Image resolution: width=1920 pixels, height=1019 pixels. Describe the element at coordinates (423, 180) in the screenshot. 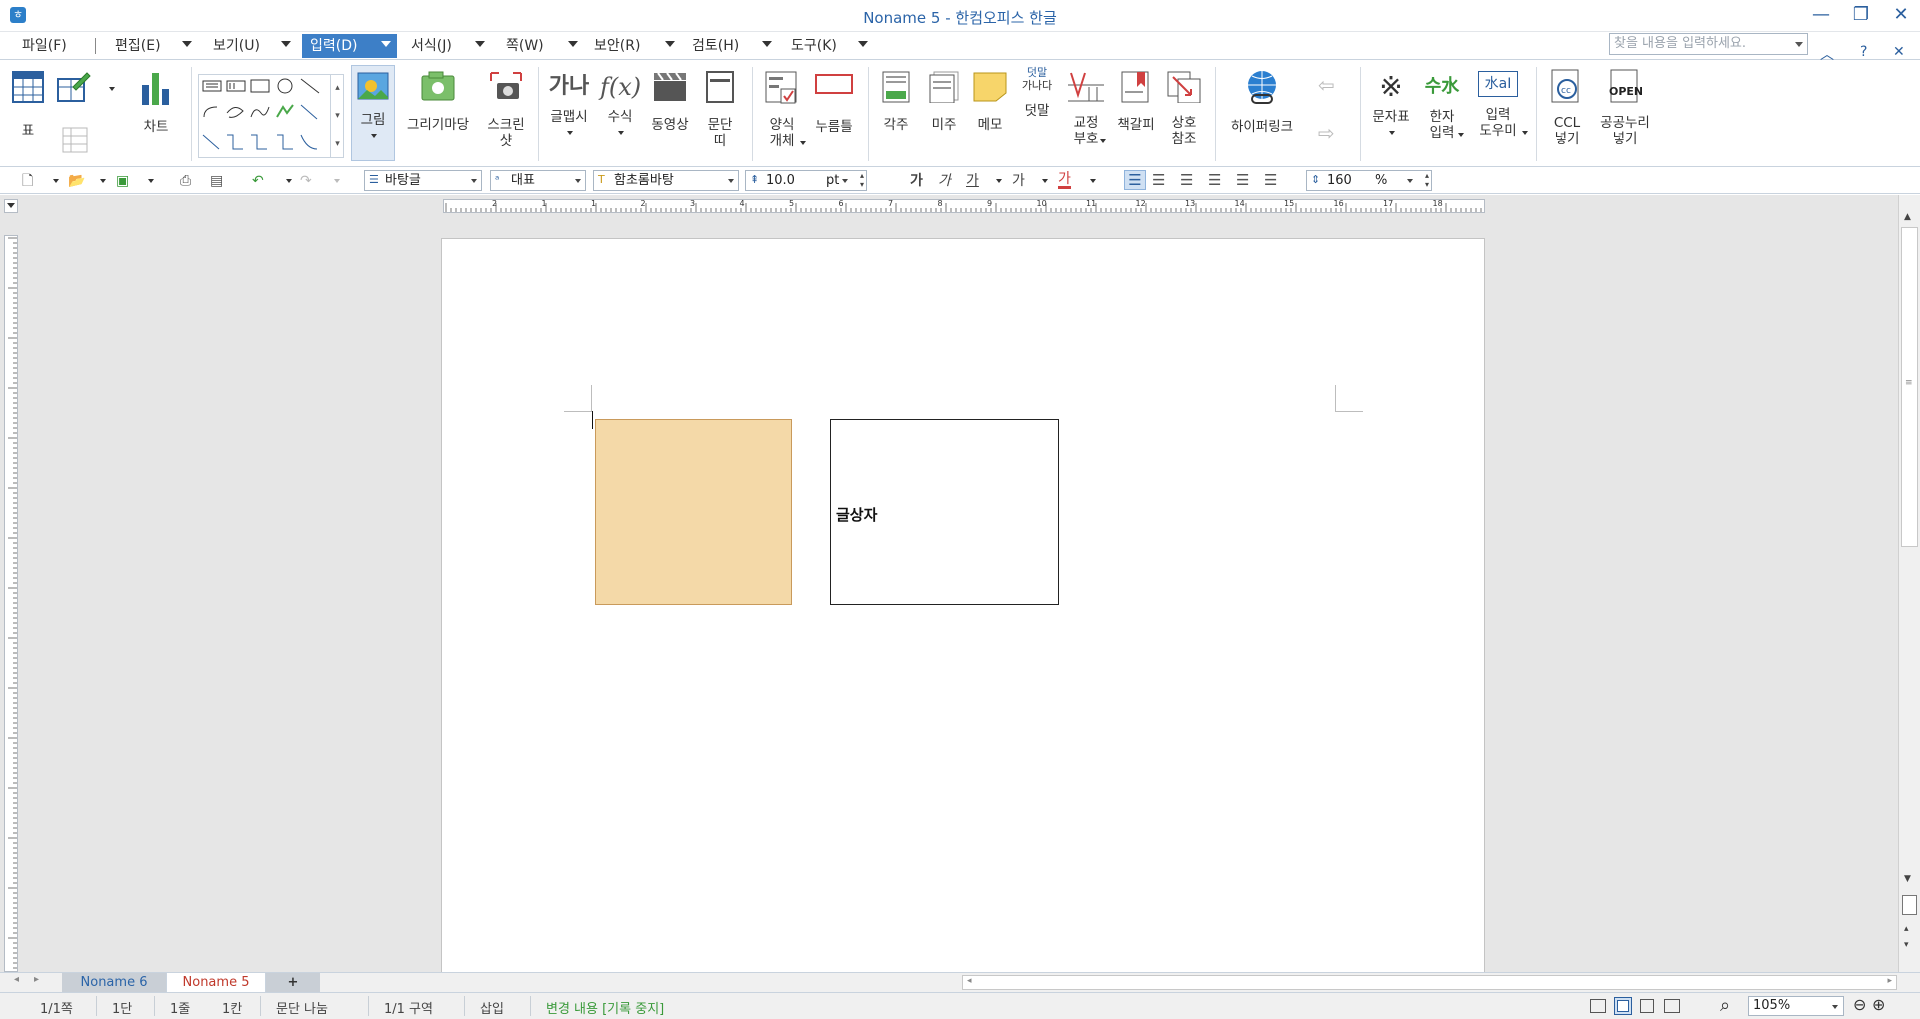

I see `style-select: ☰ 바탕글` at that location.